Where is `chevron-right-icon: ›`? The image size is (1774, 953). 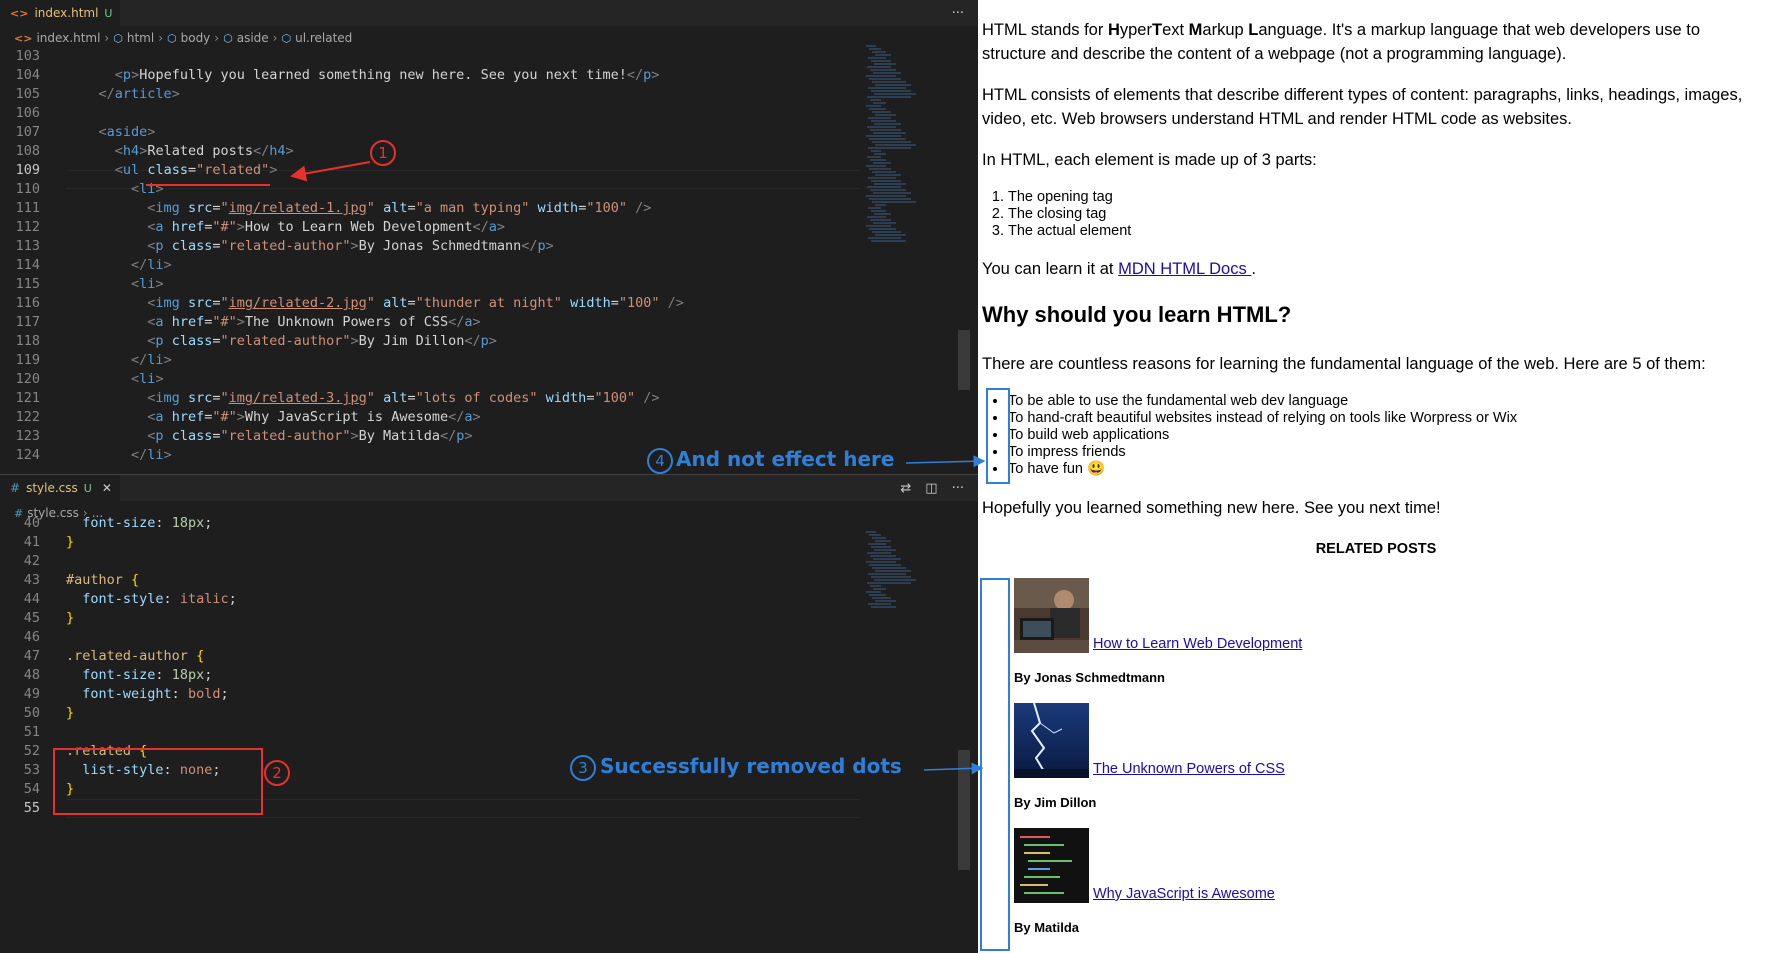
chevron-right-icon: › is located at coordinates (275, 38).